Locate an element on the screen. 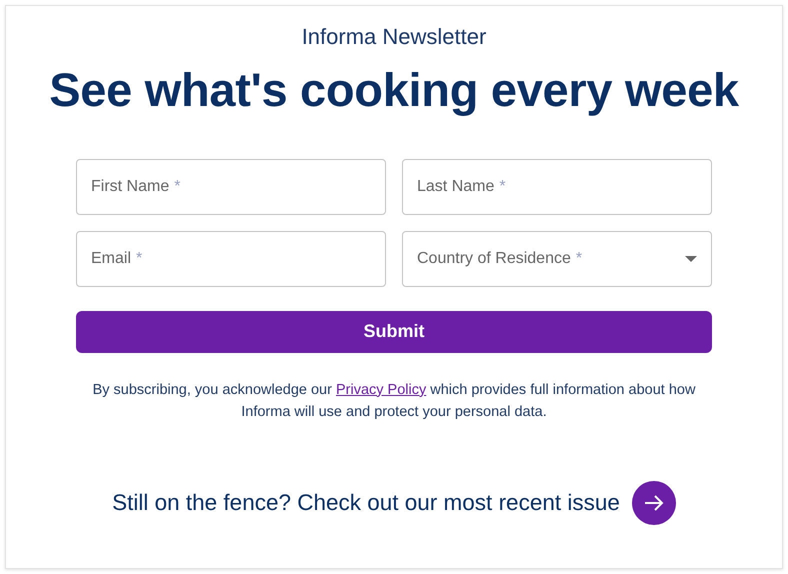  caret-icon is located at coordinates (691, 259).